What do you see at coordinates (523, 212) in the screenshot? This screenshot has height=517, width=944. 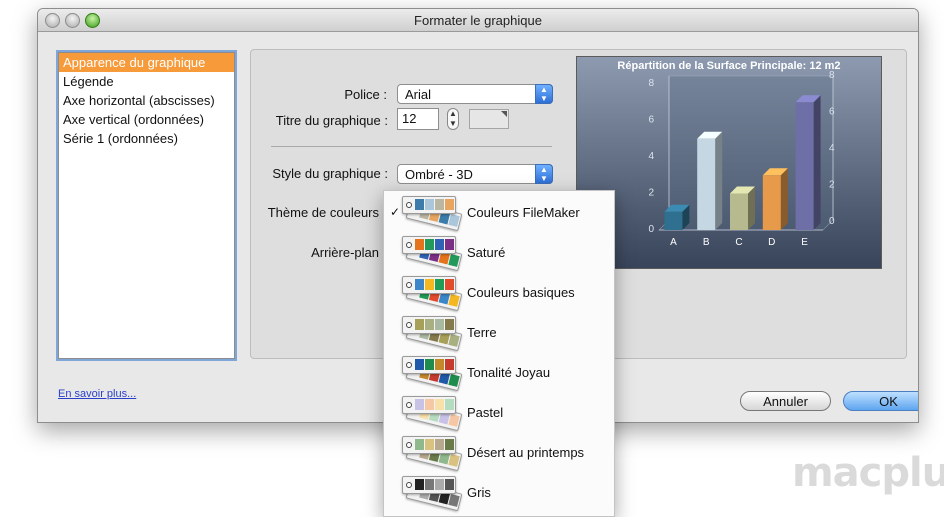 I see `color-theme-label: Couleurs FileMaker` at bounding box center [523, 212].